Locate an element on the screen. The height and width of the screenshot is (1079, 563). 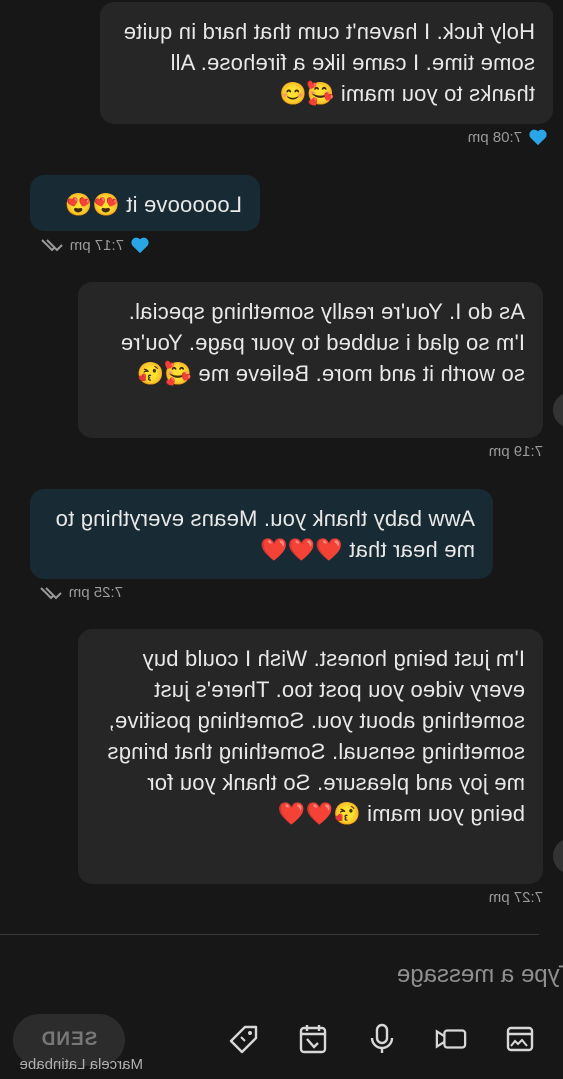
message-meta: 7:08 pm is located at coordinates (508, 137).